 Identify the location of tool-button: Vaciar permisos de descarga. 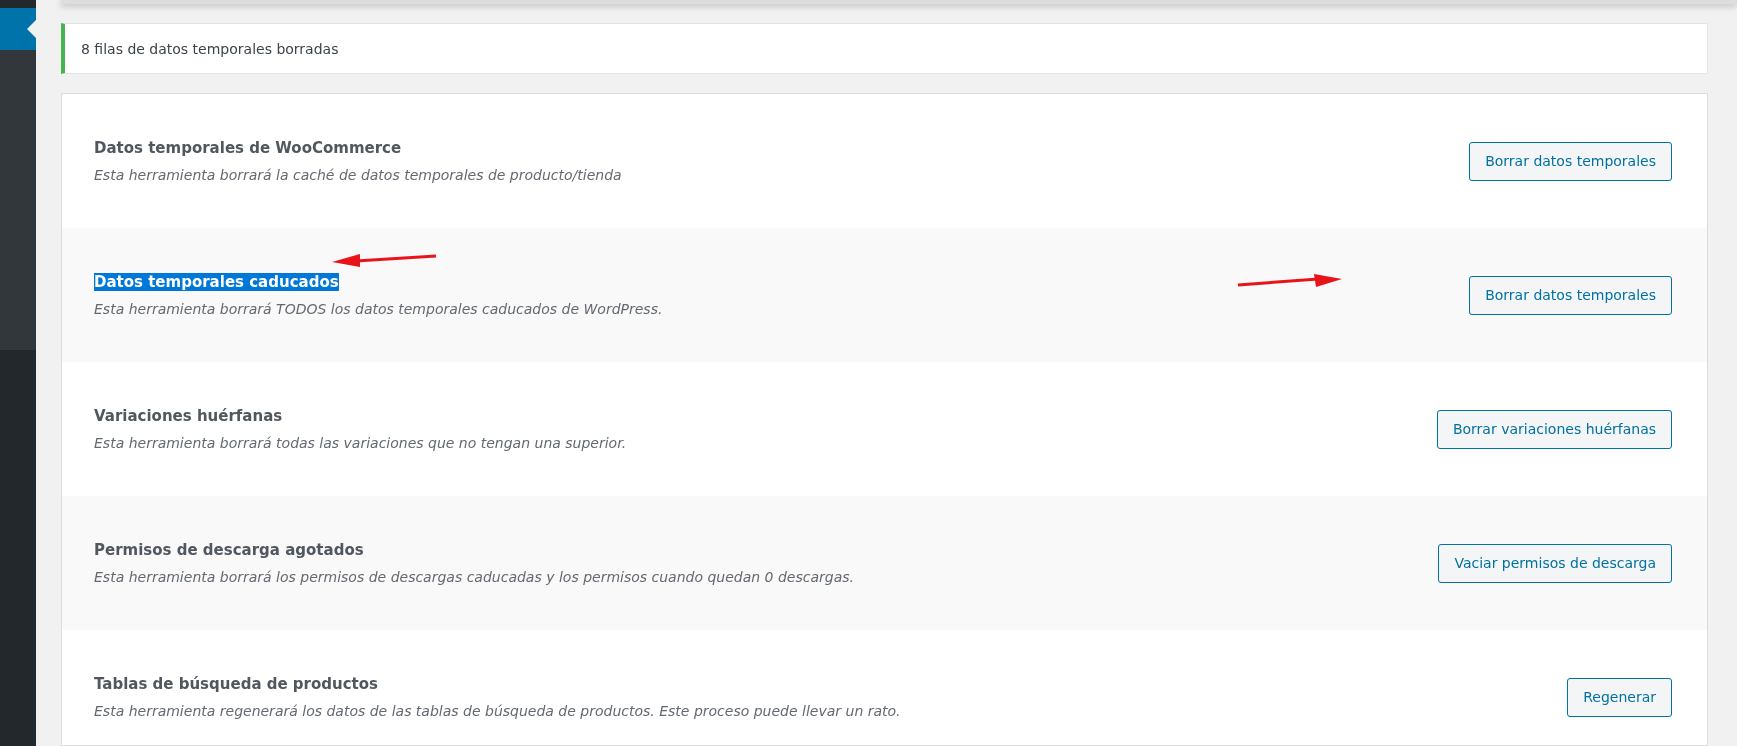
(1555, 563).